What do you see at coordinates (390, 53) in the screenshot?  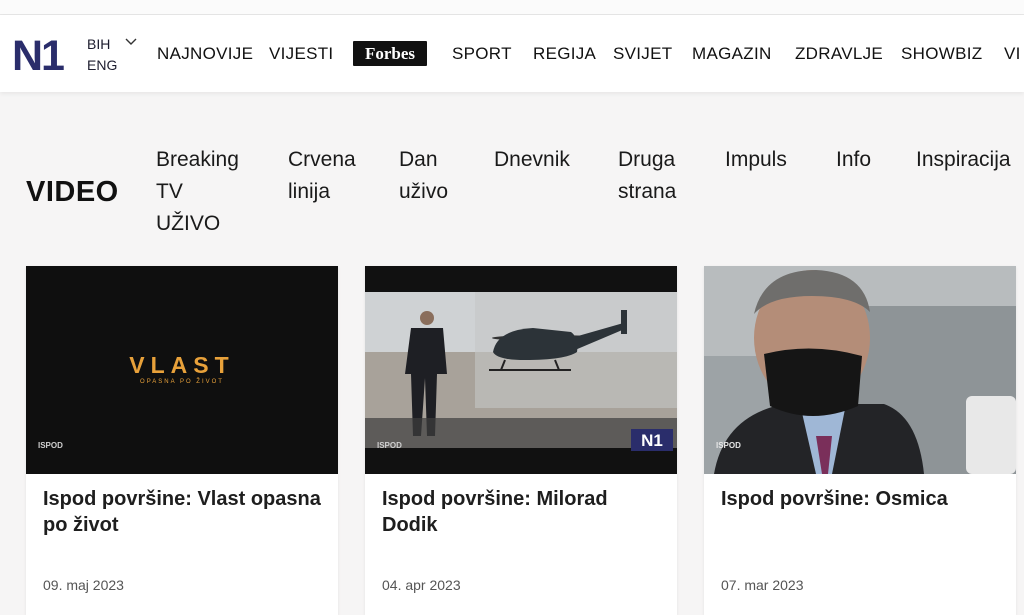 I see `nav-forbes: Forbes` at bounding box center [390, 53].